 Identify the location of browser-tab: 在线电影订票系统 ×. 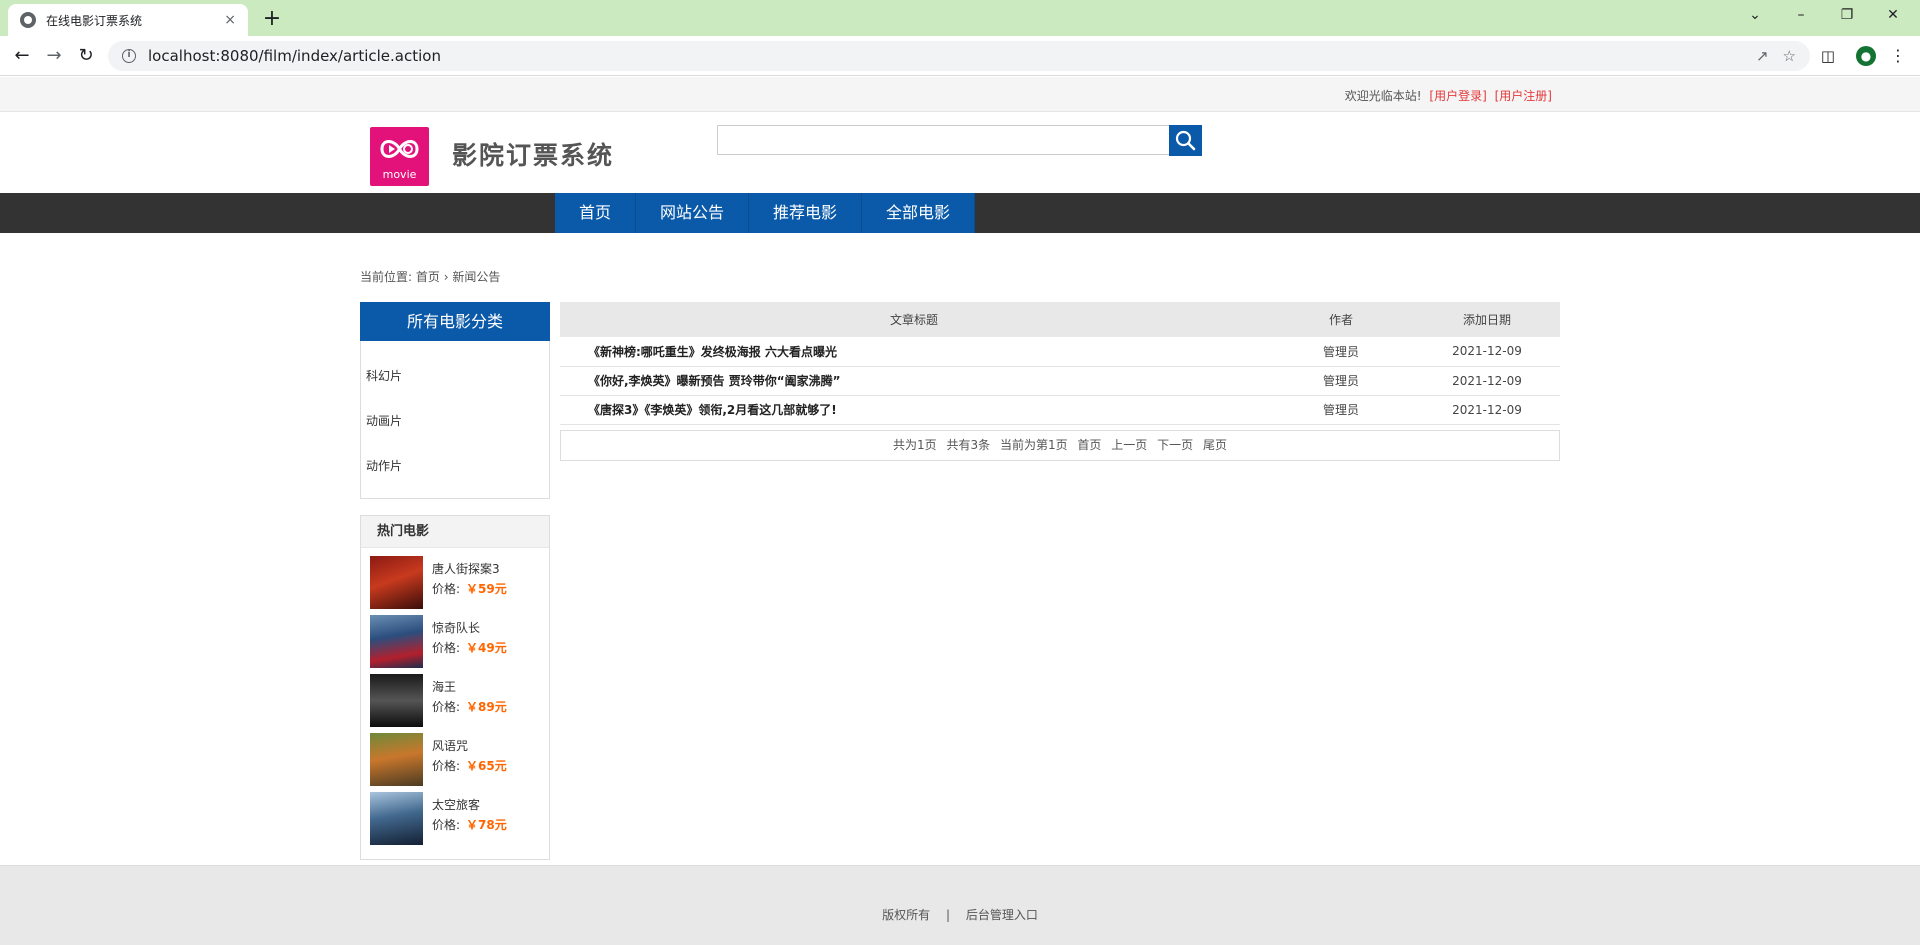
(128, 20).